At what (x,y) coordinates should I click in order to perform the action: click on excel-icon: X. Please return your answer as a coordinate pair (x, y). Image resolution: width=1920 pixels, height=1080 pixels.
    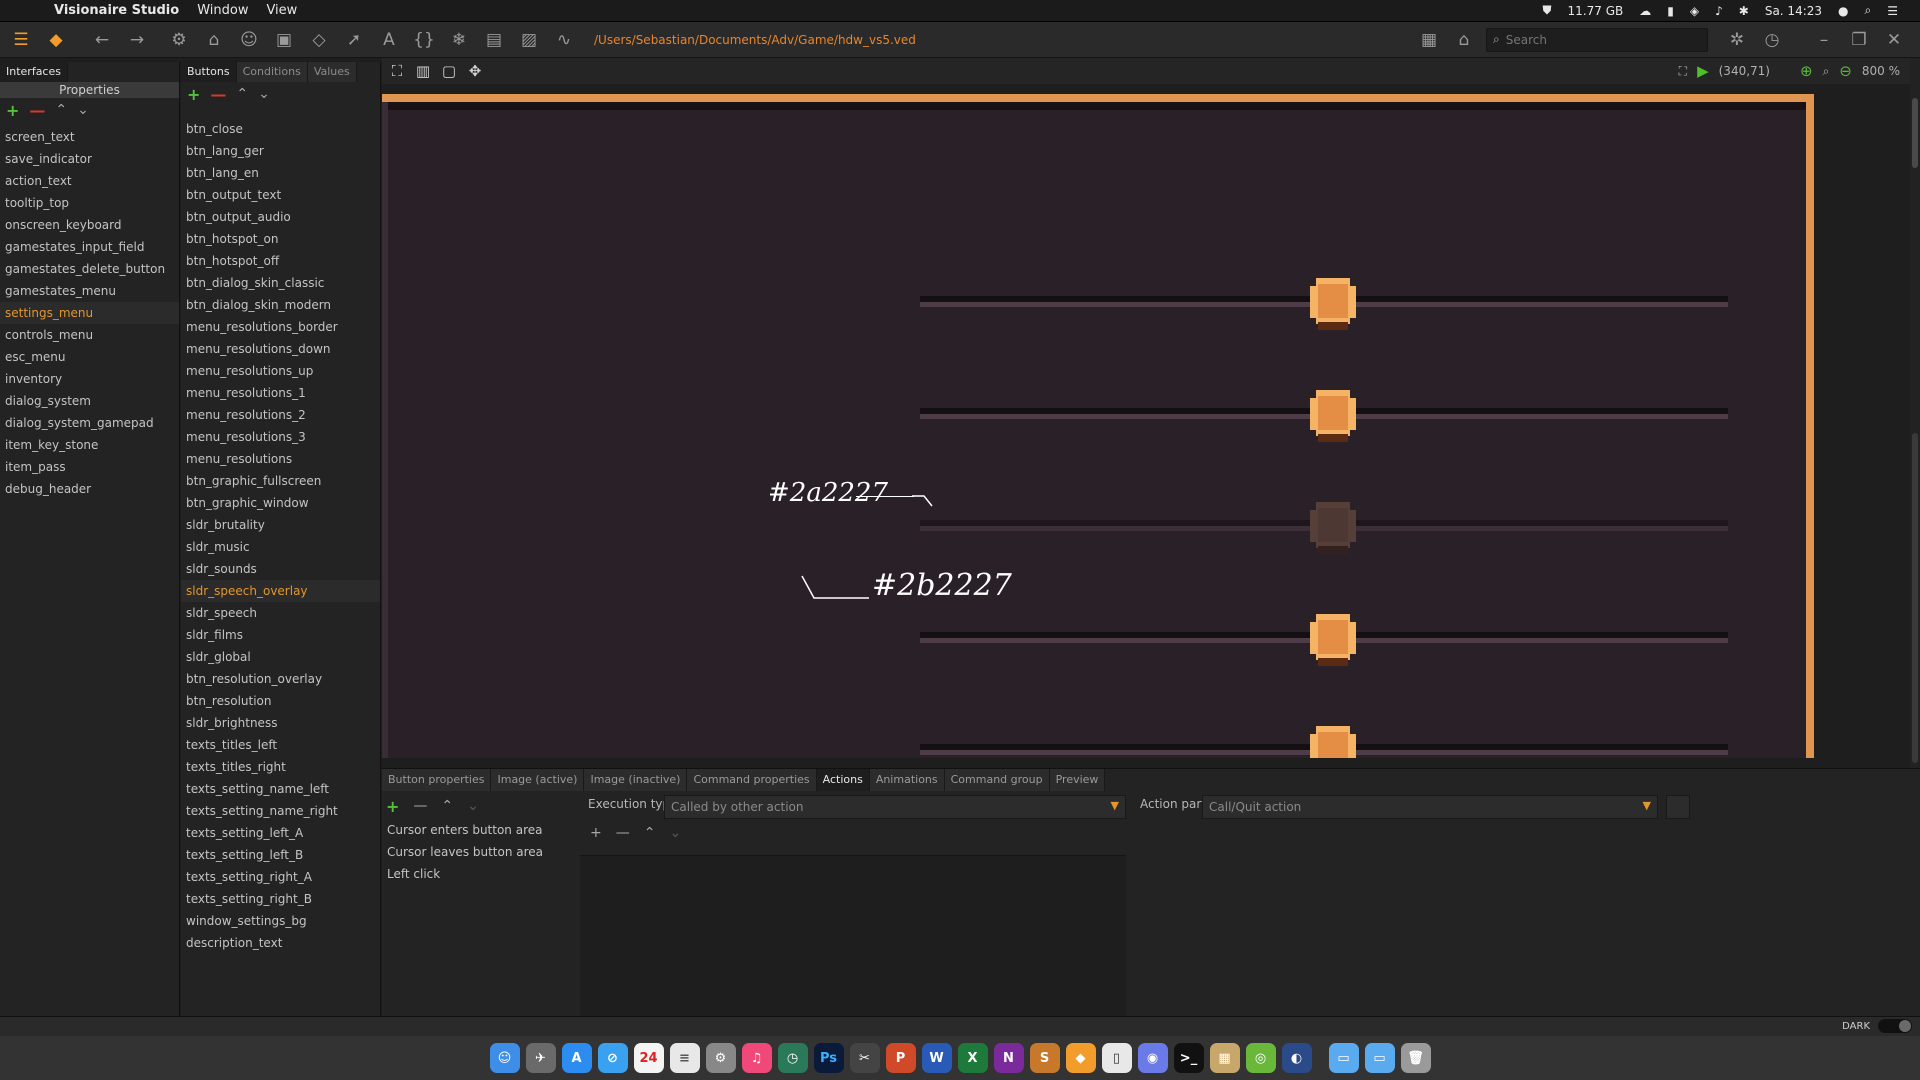
    Looking at the image, I should click on (972, 1058).